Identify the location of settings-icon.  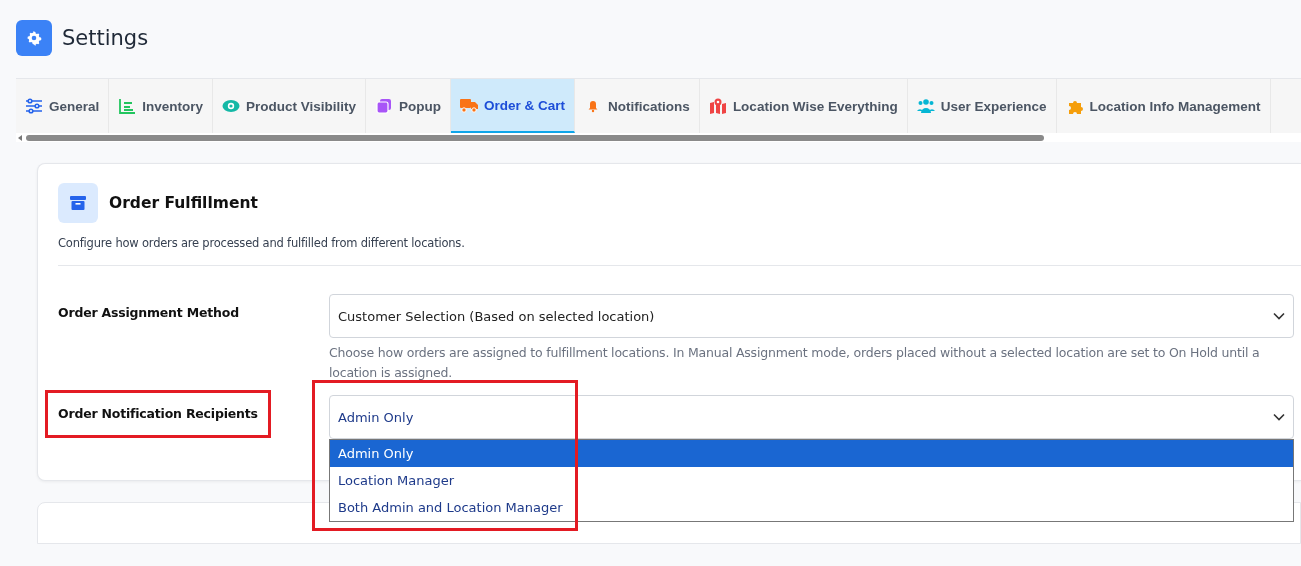
(34, 38).